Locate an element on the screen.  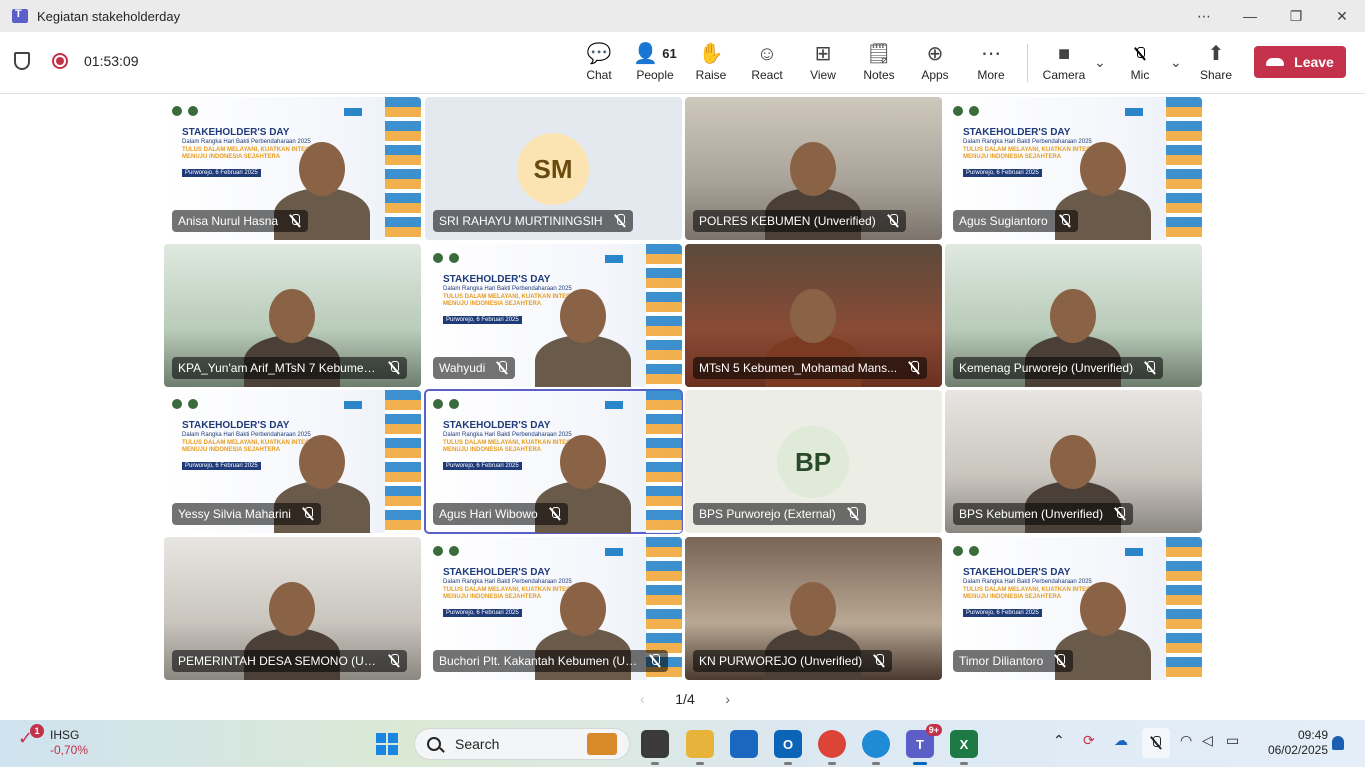
sync-icon: ⟳ is located at coordinates (1089, 740).